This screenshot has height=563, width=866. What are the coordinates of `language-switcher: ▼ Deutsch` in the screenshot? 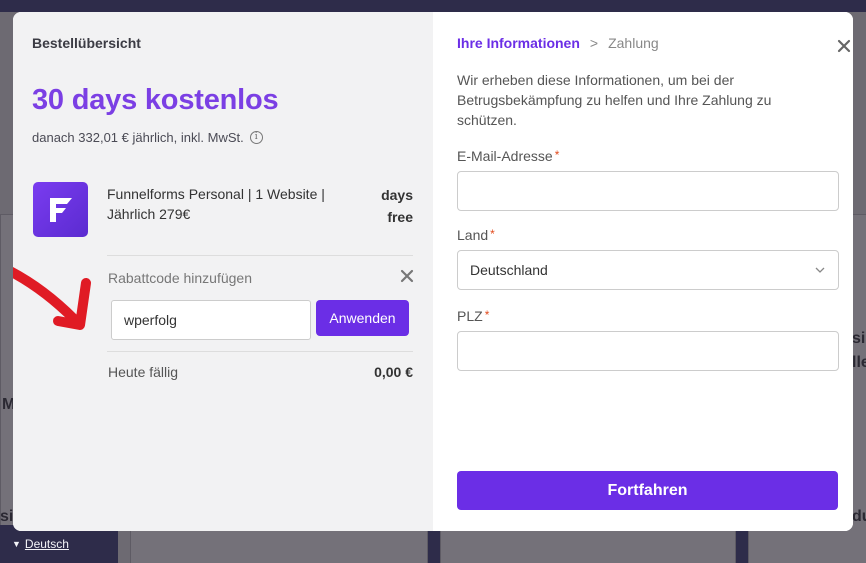 It's located at (40, 544).